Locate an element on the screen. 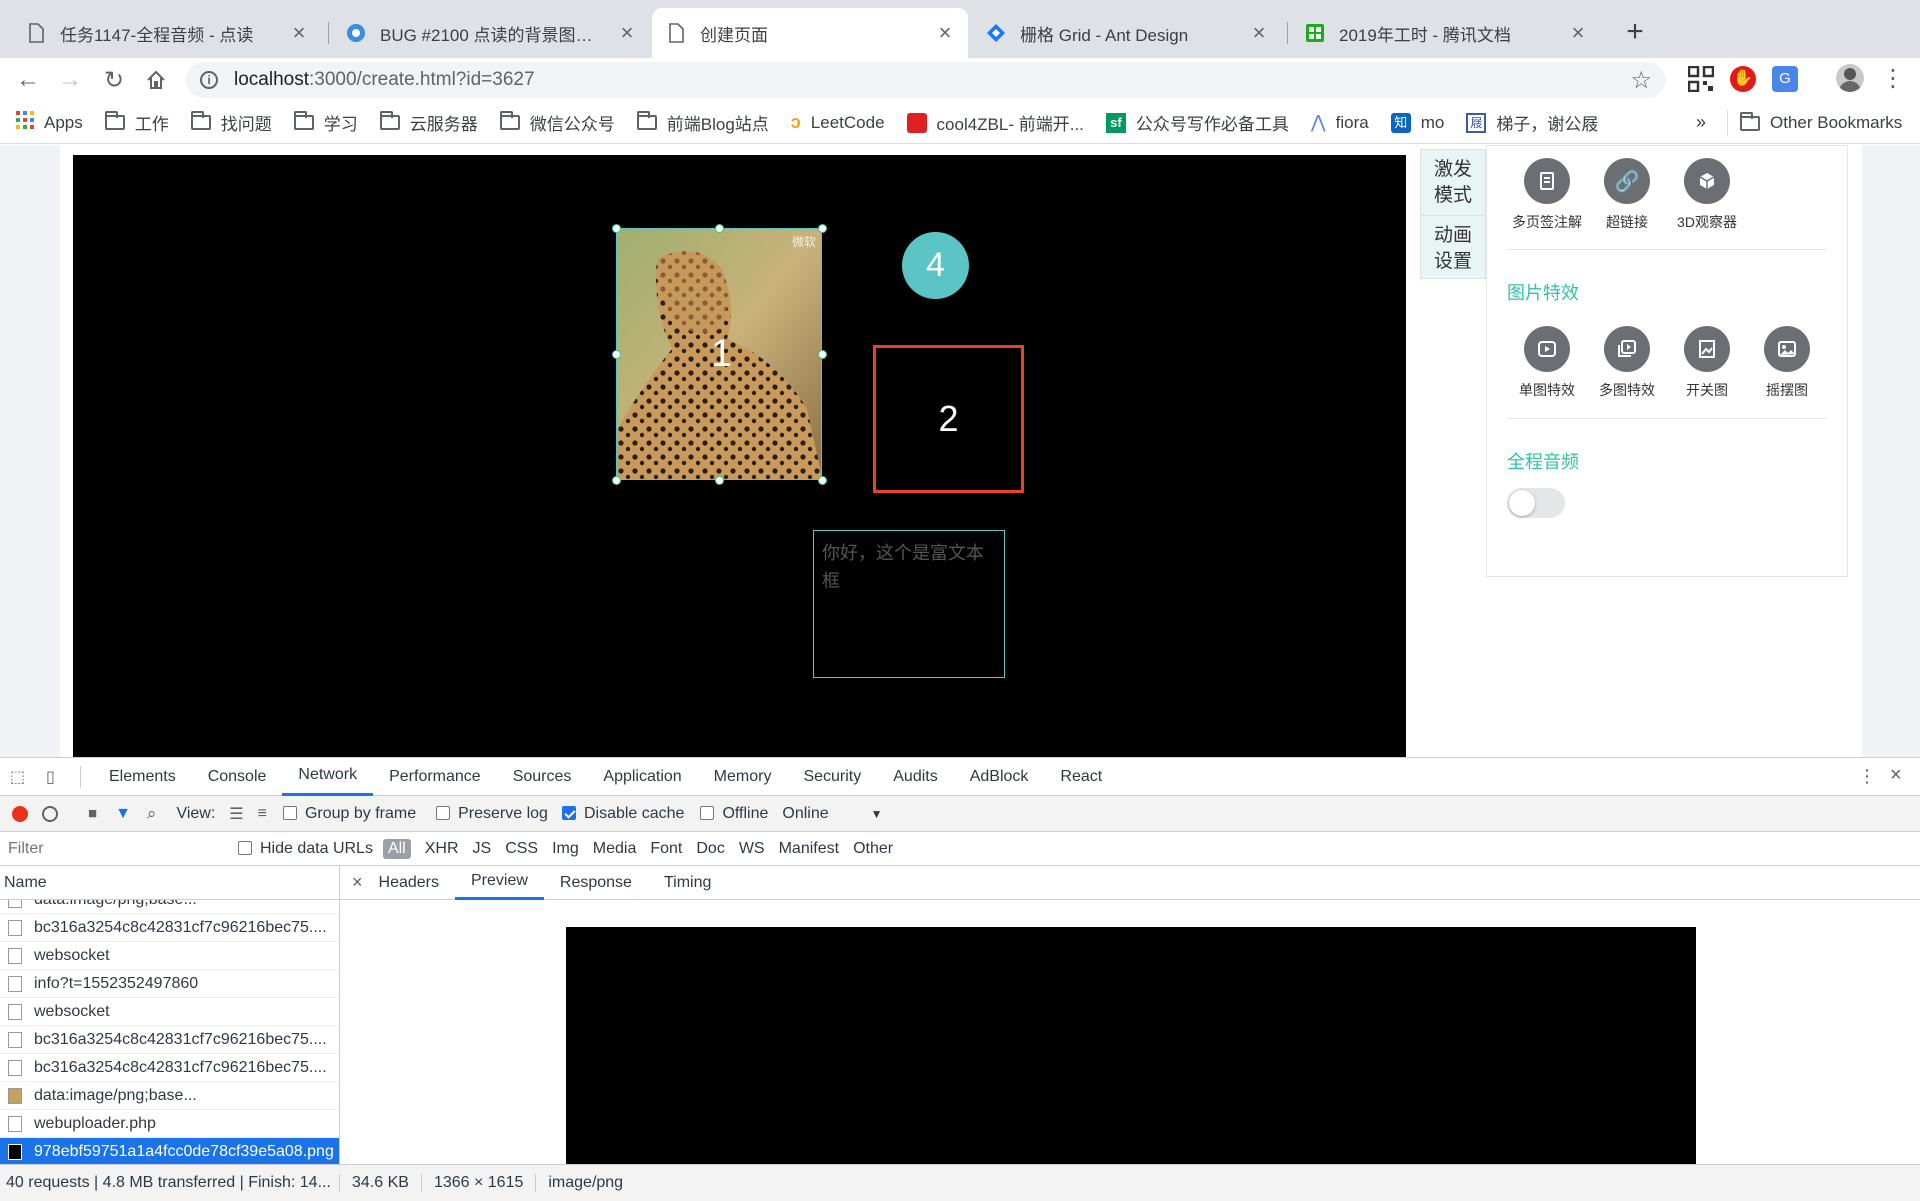 This screenshot has height=1201, width=1920. tab-console: Console is located at coordinates (237, 777).